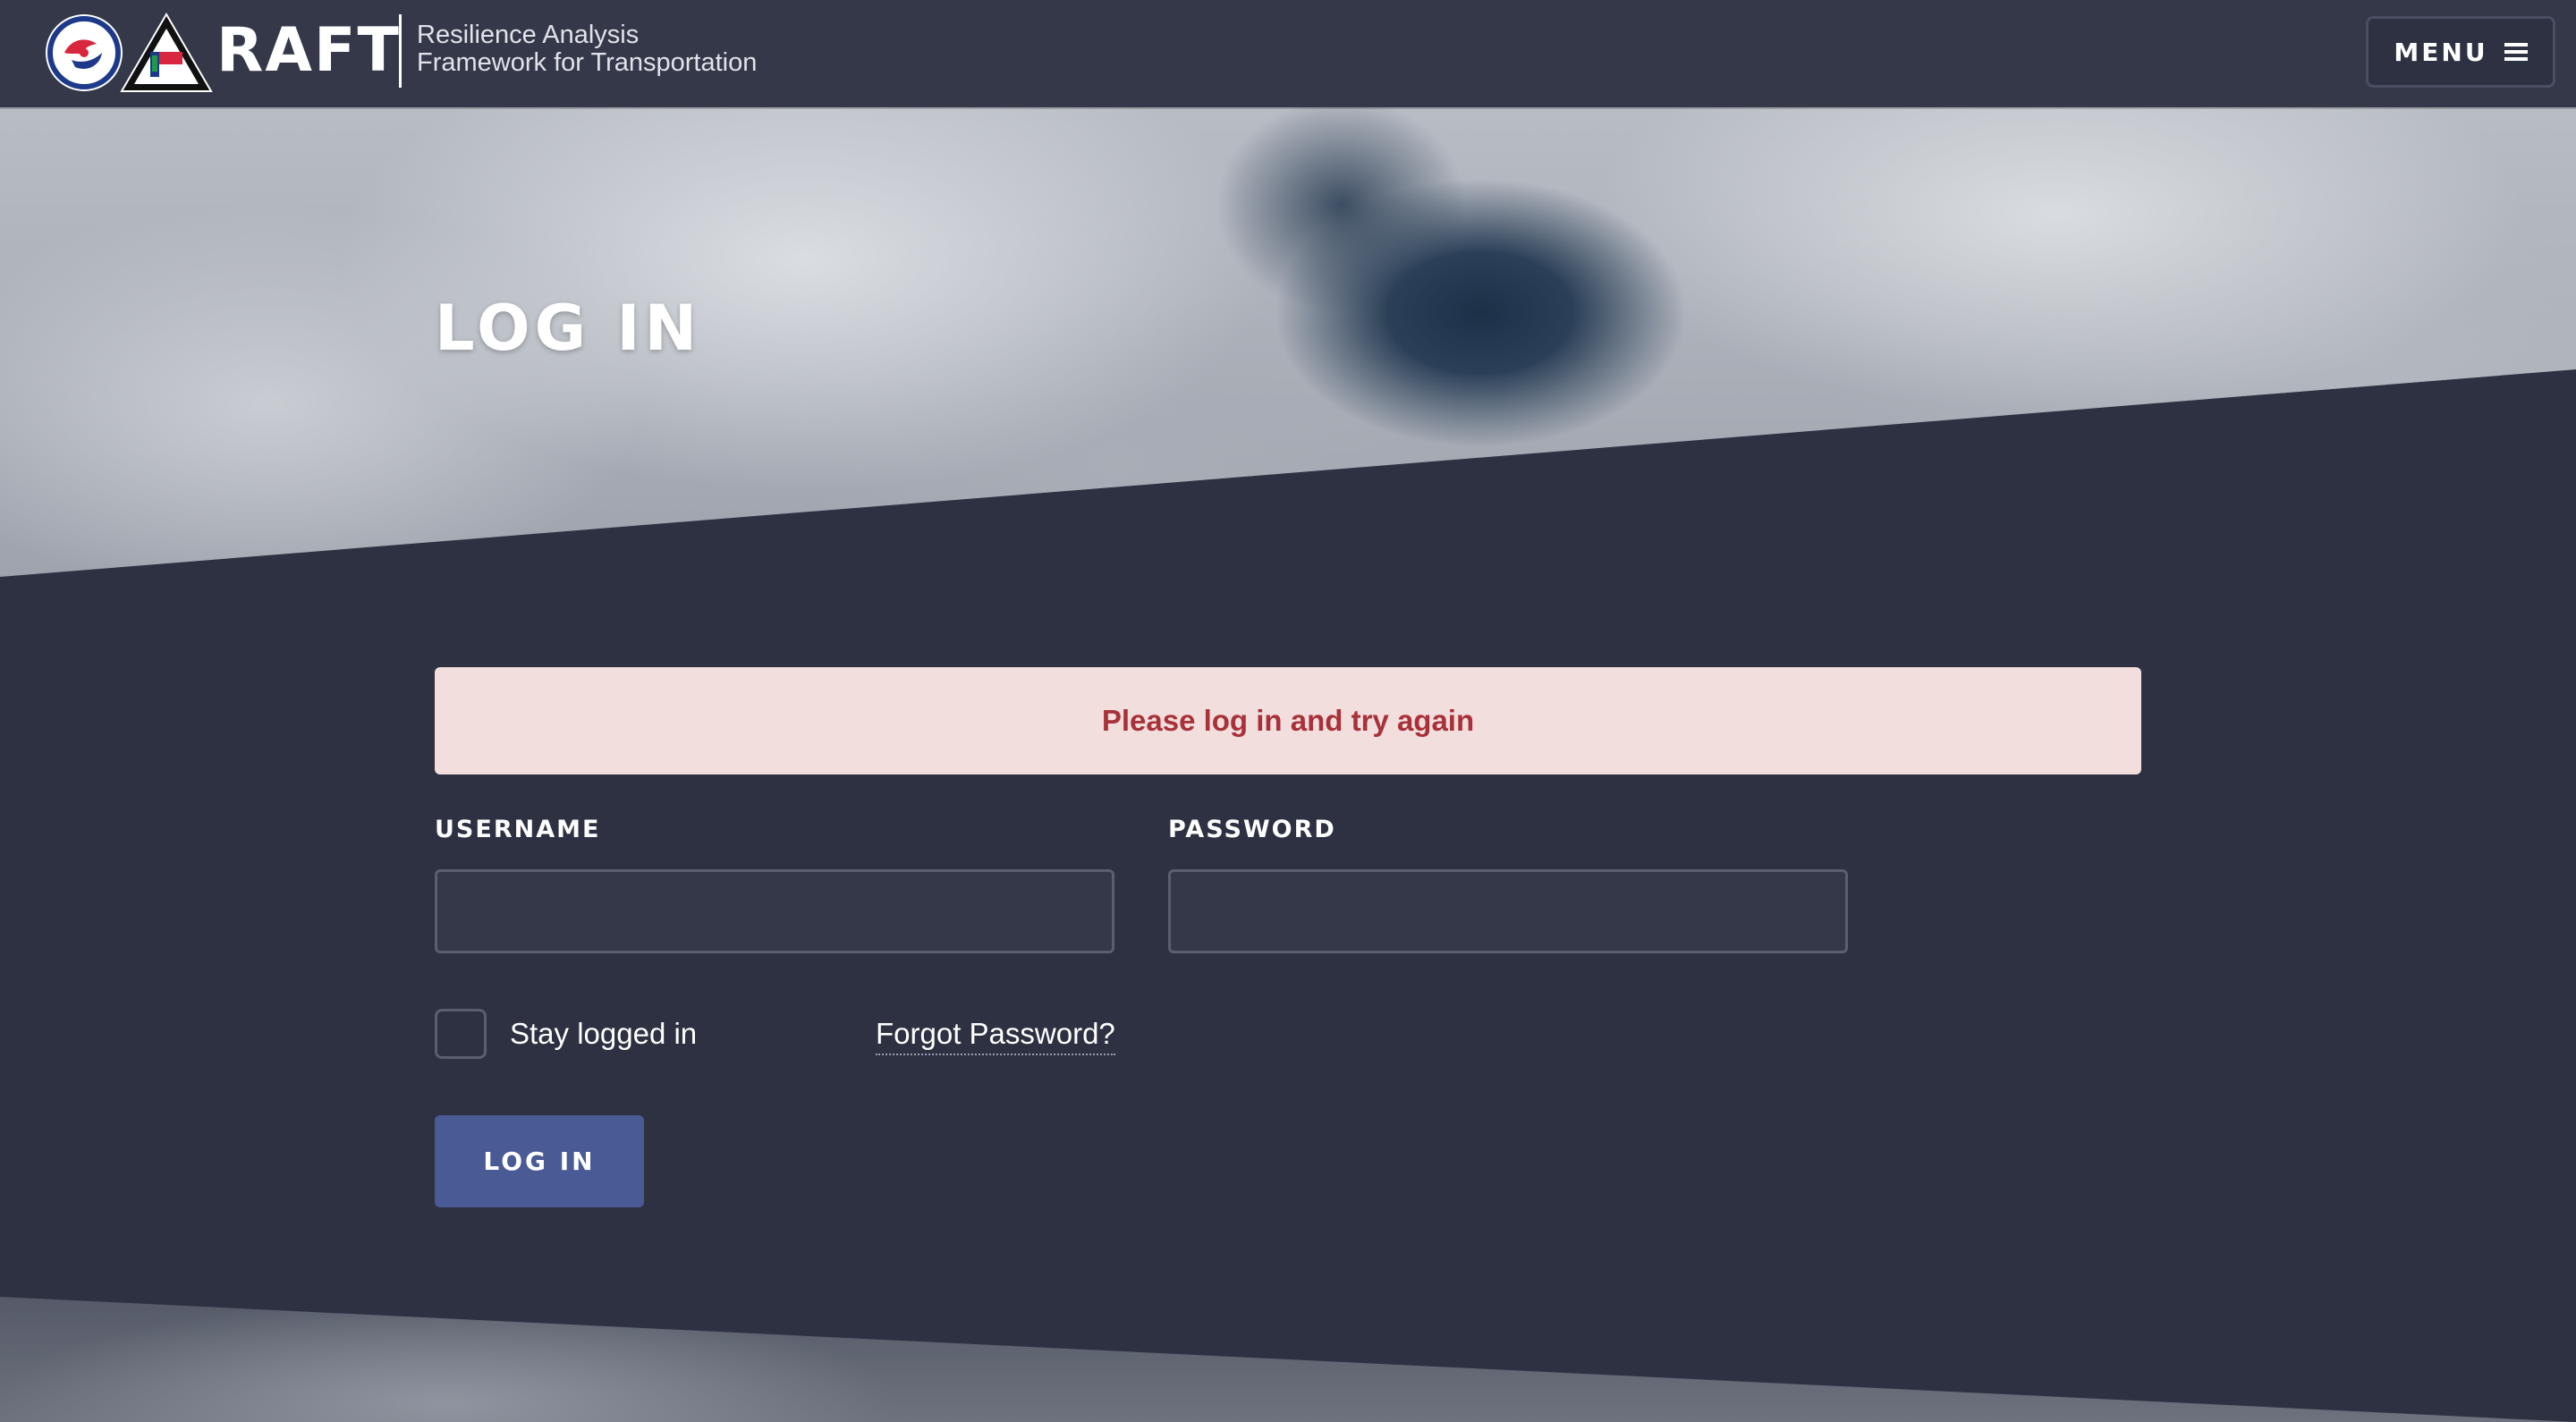 The width and height of the screenshot is (2576, 1422). What do you see at coordinates (166, 53) in the screenshot?
I see `nc-emergency-triangle-logo` at bounding box center [166, 53].